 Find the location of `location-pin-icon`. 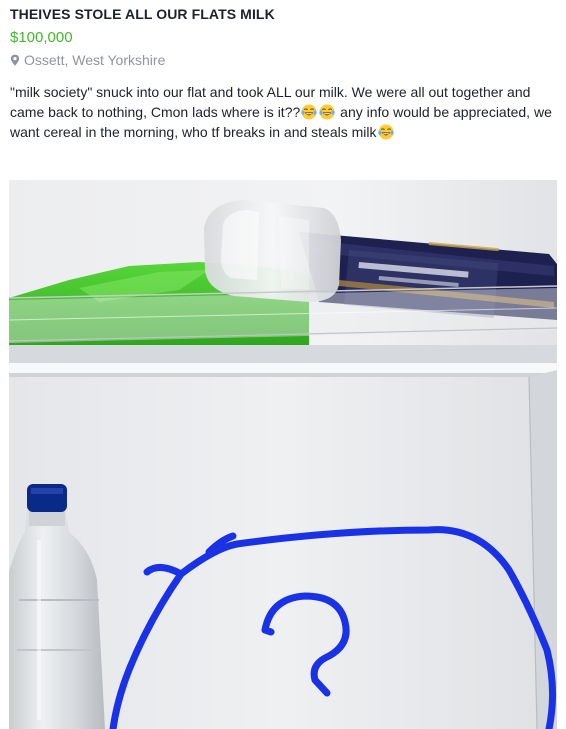

location-pin-icon is located at coordinates (15, 60).